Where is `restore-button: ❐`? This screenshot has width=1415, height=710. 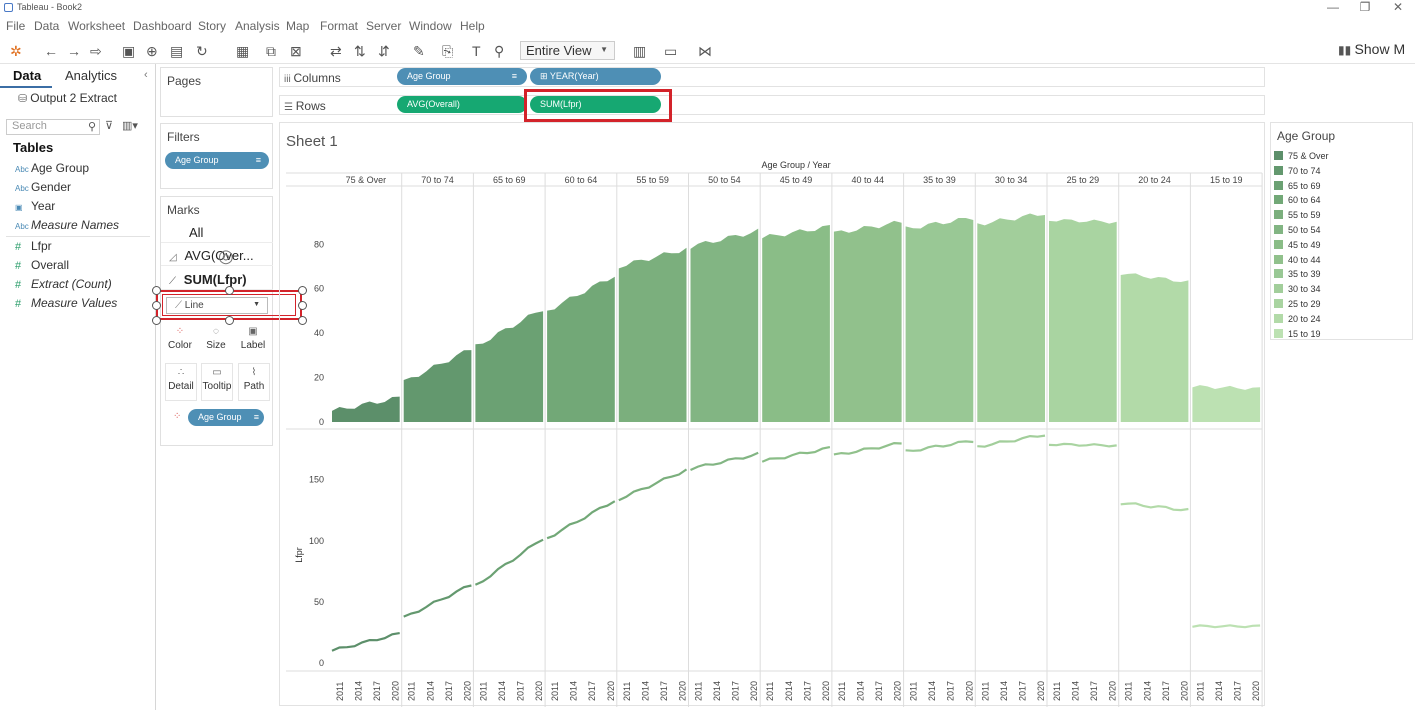
restore-button: ❐ is located at coordinates (1365, 8).